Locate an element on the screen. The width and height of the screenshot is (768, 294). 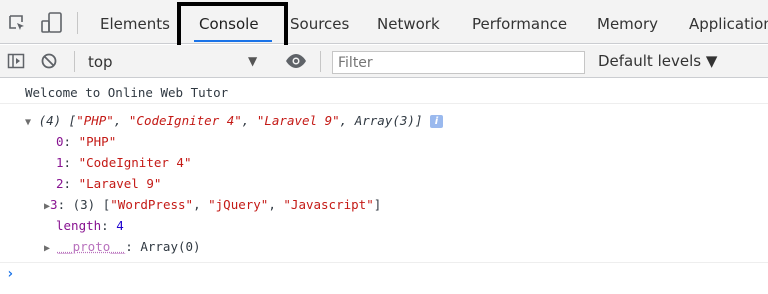
console-toolbar: top ▼ Default levels ▼ is located at coordinates (384, 61).